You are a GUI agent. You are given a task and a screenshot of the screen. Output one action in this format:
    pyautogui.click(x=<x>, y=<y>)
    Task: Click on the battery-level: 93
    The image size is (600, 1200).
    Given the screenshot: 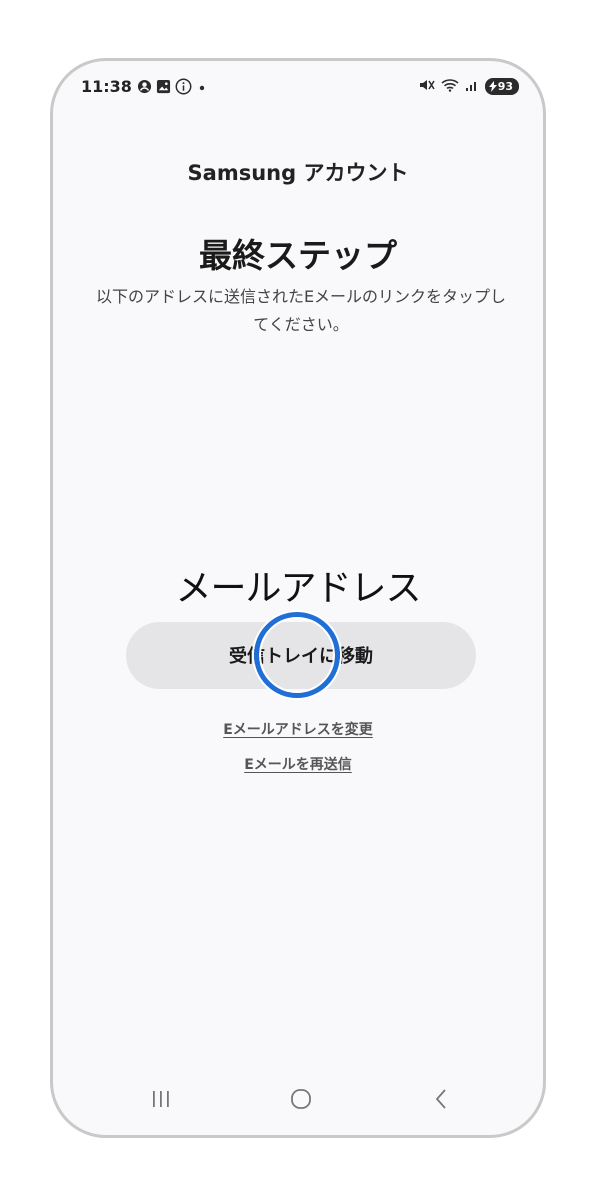 What is the action you would take?
    pyautogui.click(x=505, y=86)
    